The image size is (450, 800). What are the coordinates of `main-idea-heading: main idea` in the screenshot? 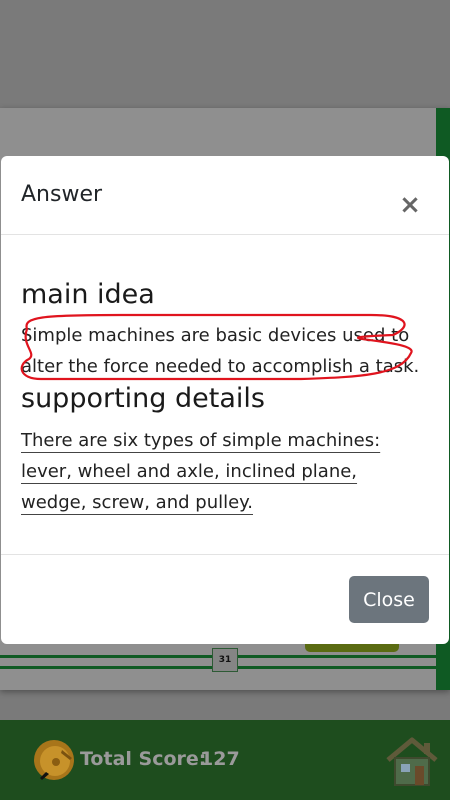 It's located at (88, 294).